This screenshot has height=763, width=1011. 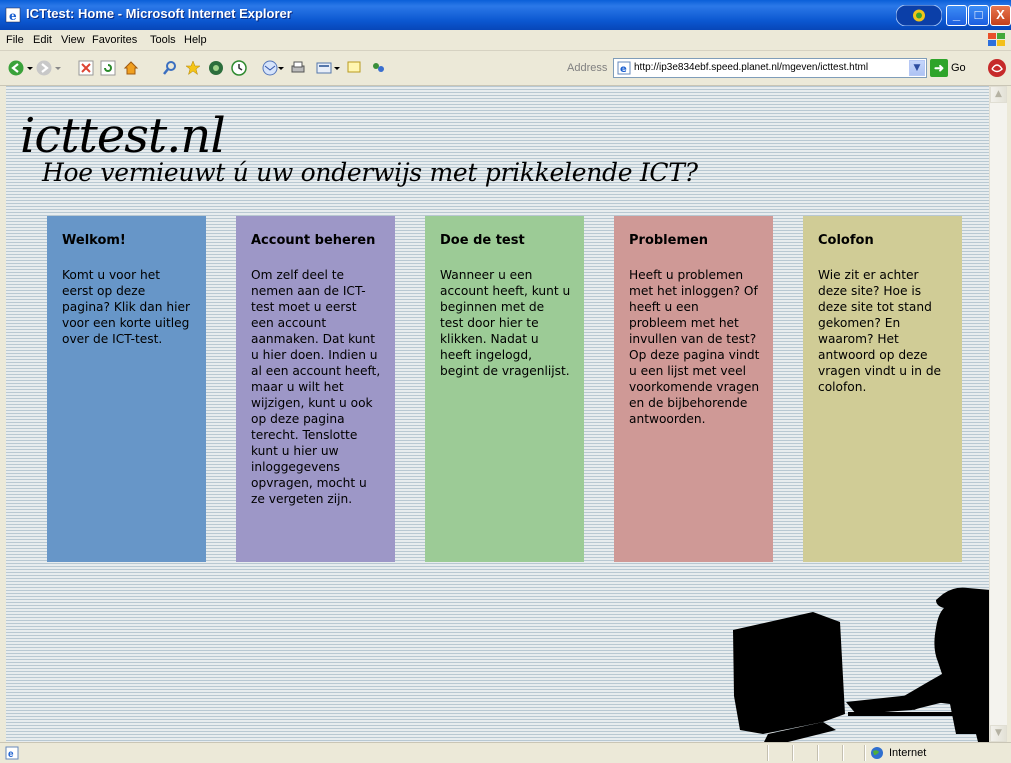 What do you see at coordinates (505, 40) in the screenshot?
I see `menu-bar: File Edit View Favorites Tools Help` at bounding box center [505, 40].